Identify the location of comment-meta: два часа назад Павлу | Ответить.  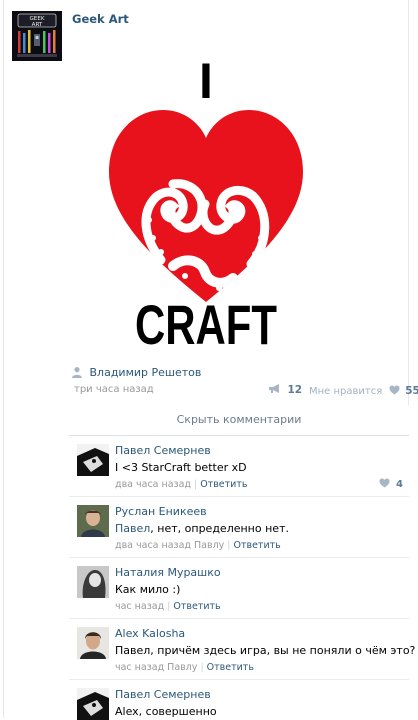
(198, 545).